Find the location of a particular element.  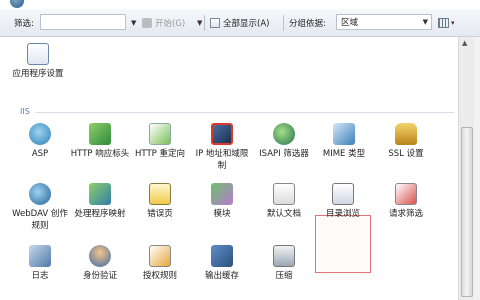

feature-label: 压缩 is located at coordinates (284, 276).